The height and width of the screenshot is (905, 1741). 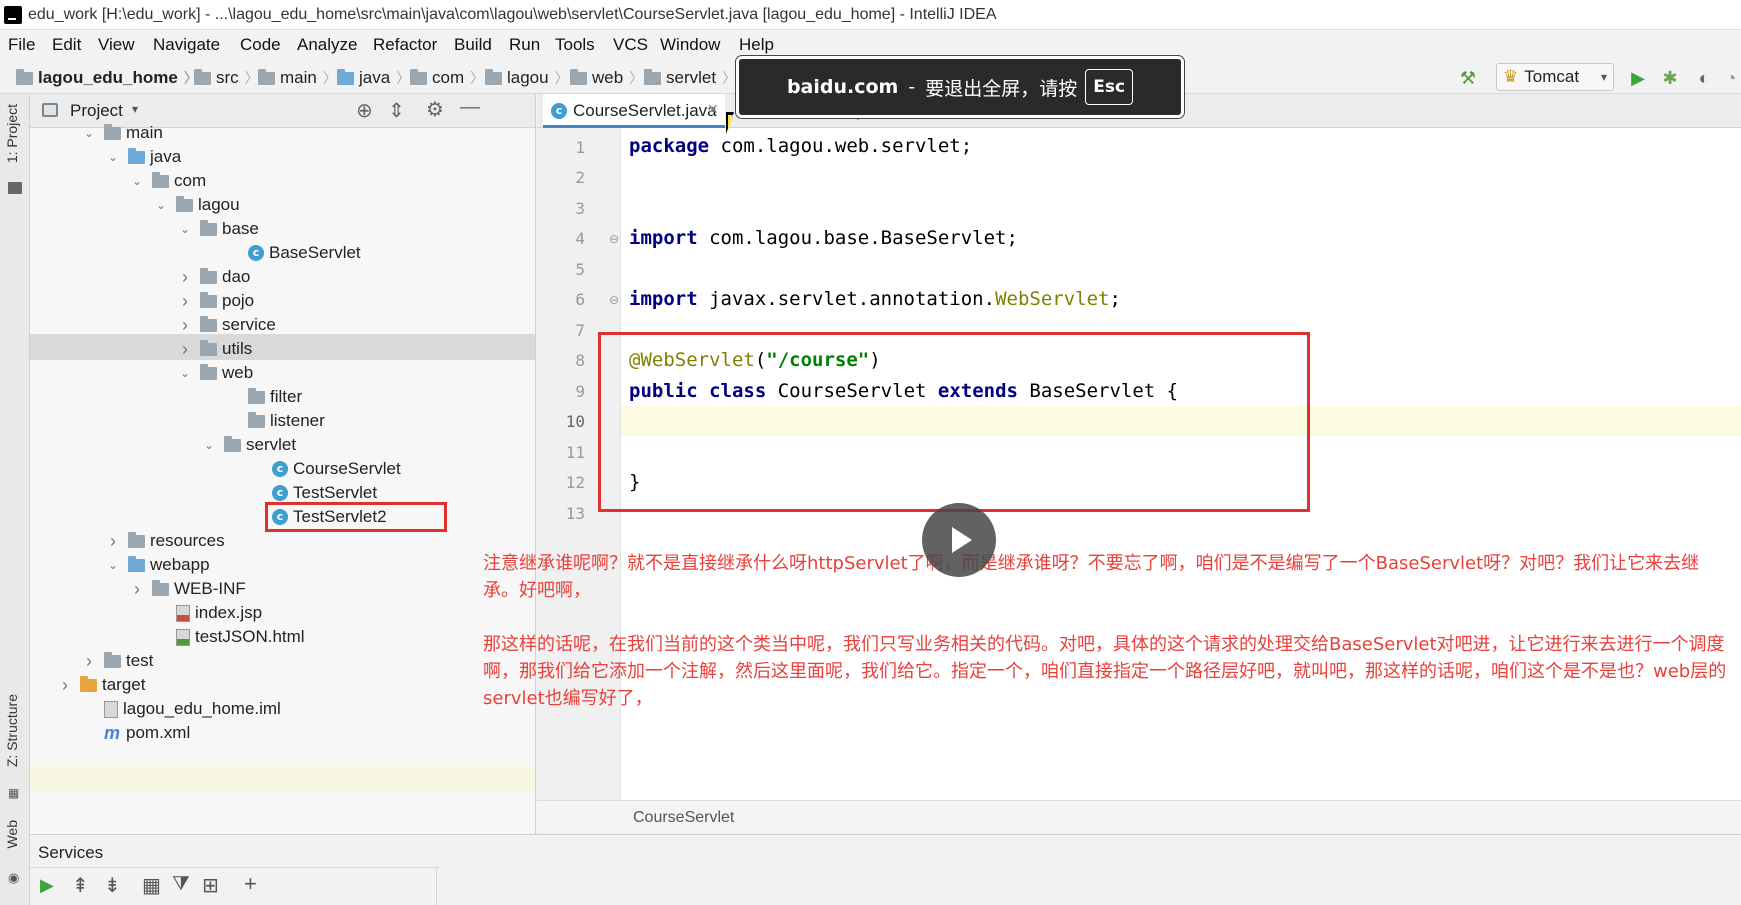 I want to click on class-icon: c, so click(x=256, y=253).